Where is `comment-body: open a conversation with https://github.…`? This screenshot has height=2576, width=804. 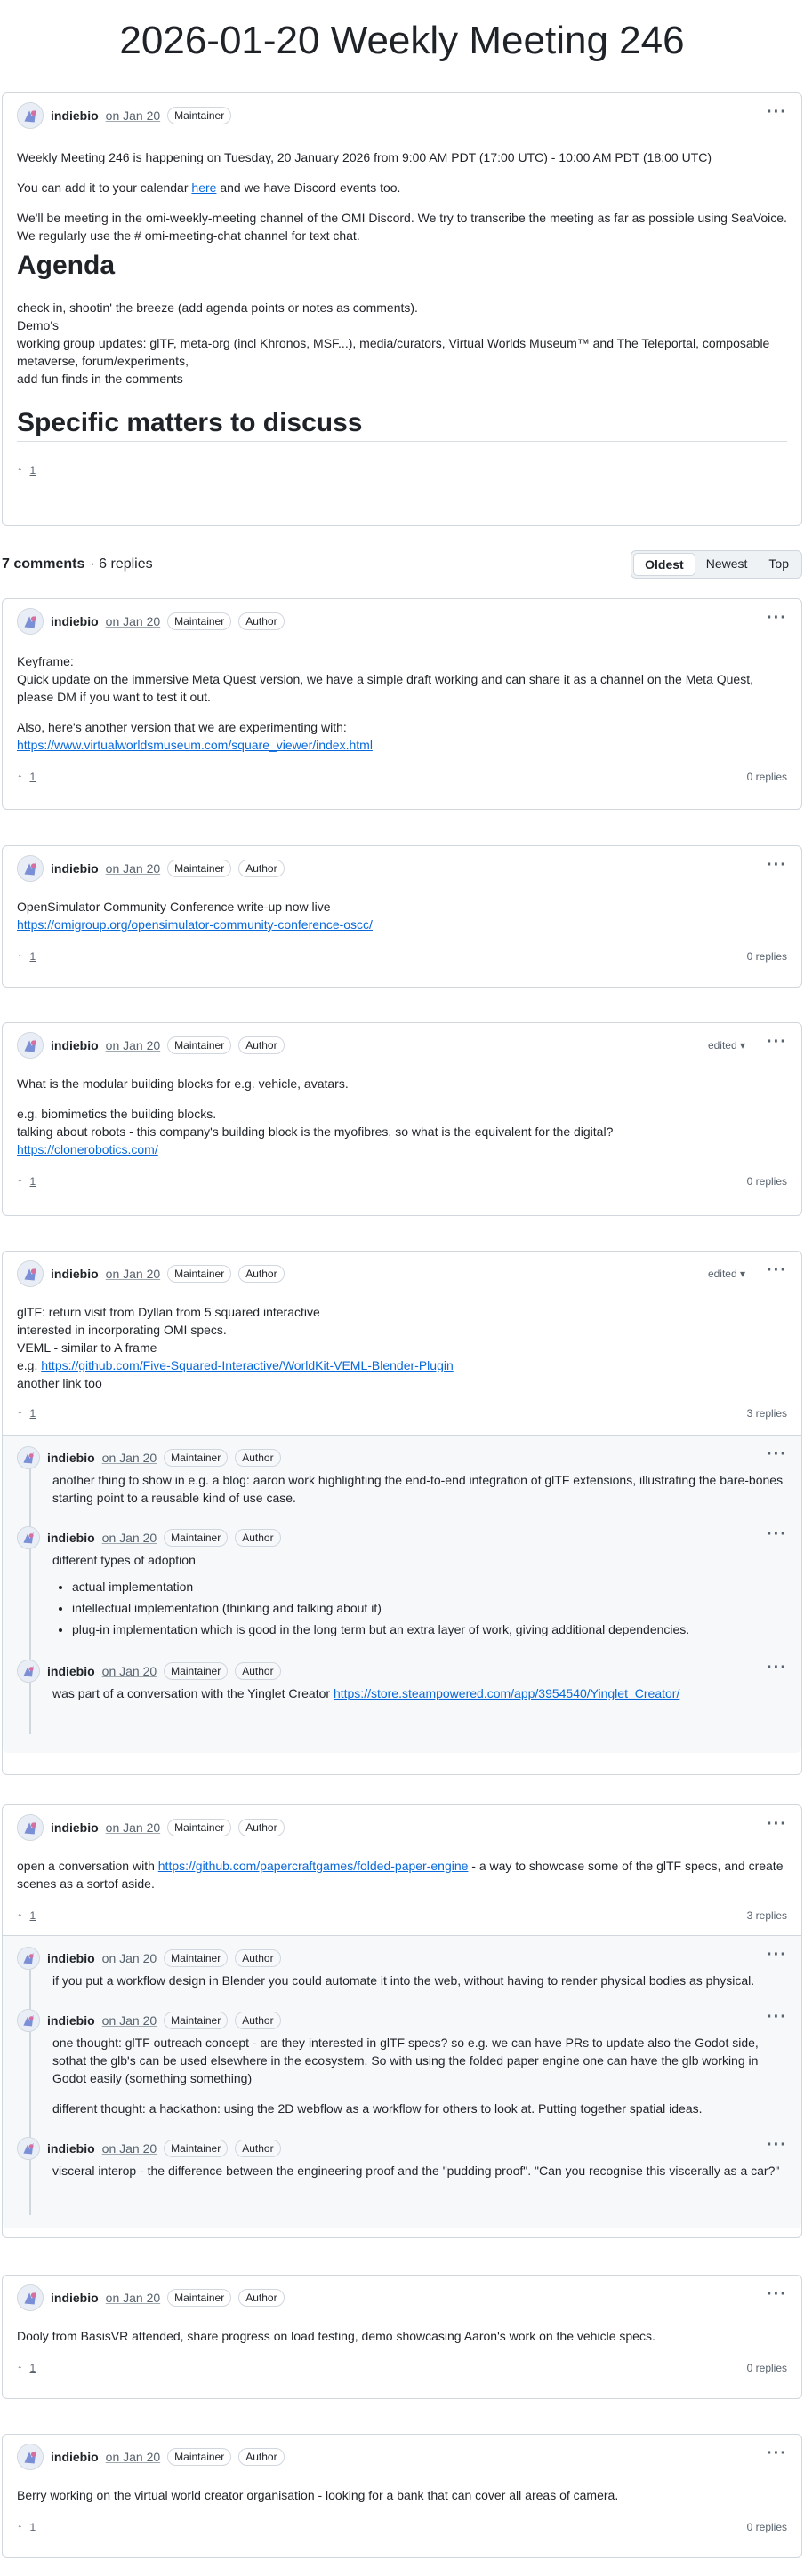
comment-body: open a conversation with https://github.… is located at coordinates (400, 1875).